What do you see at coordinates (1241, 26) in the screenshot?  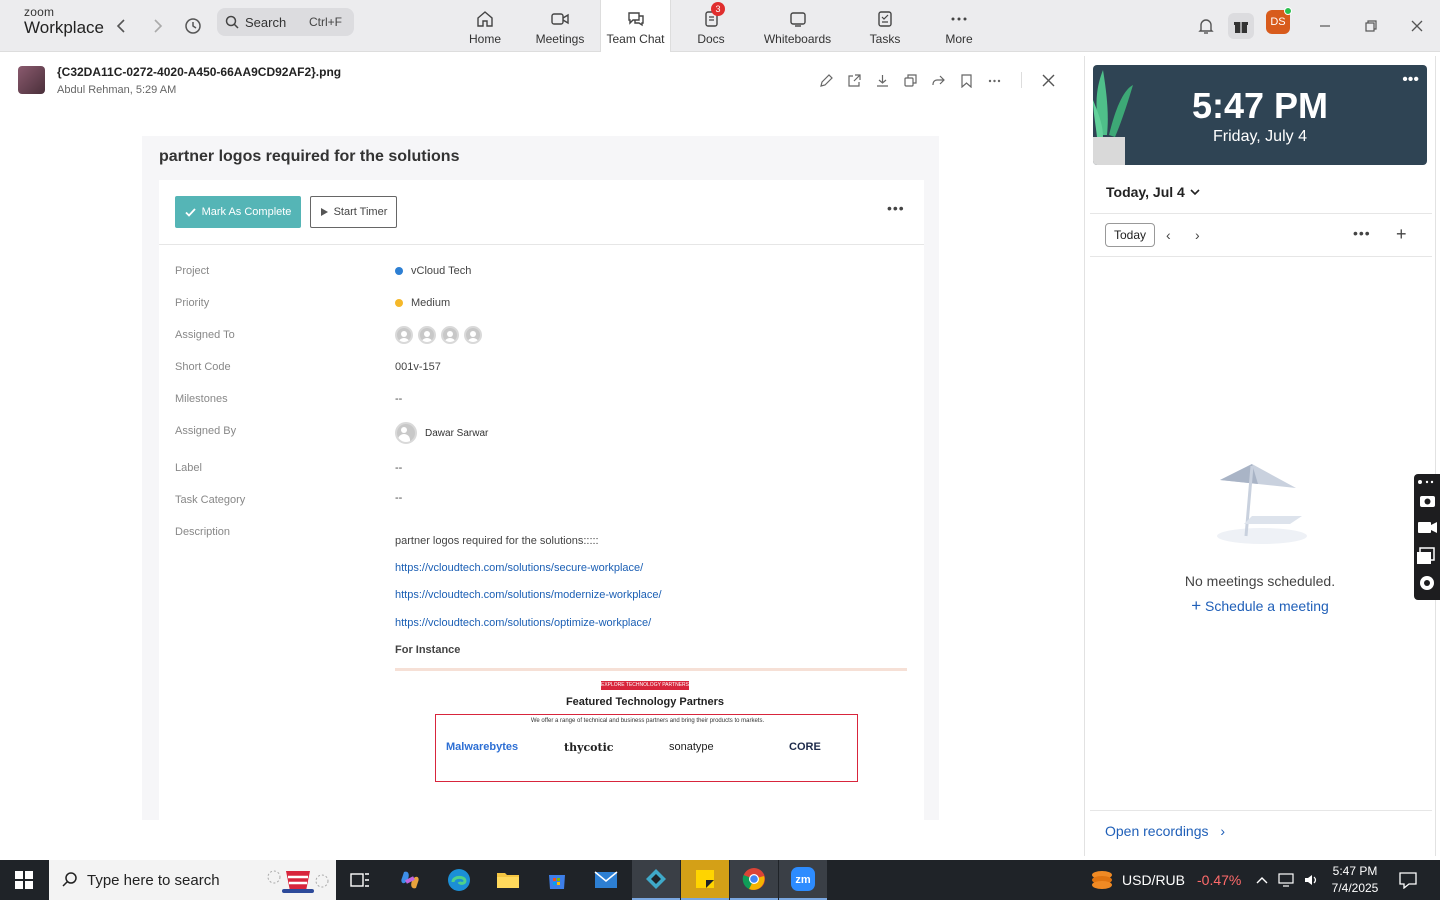 I see `apps-gift-icon` at bounding box center [1241, 26].